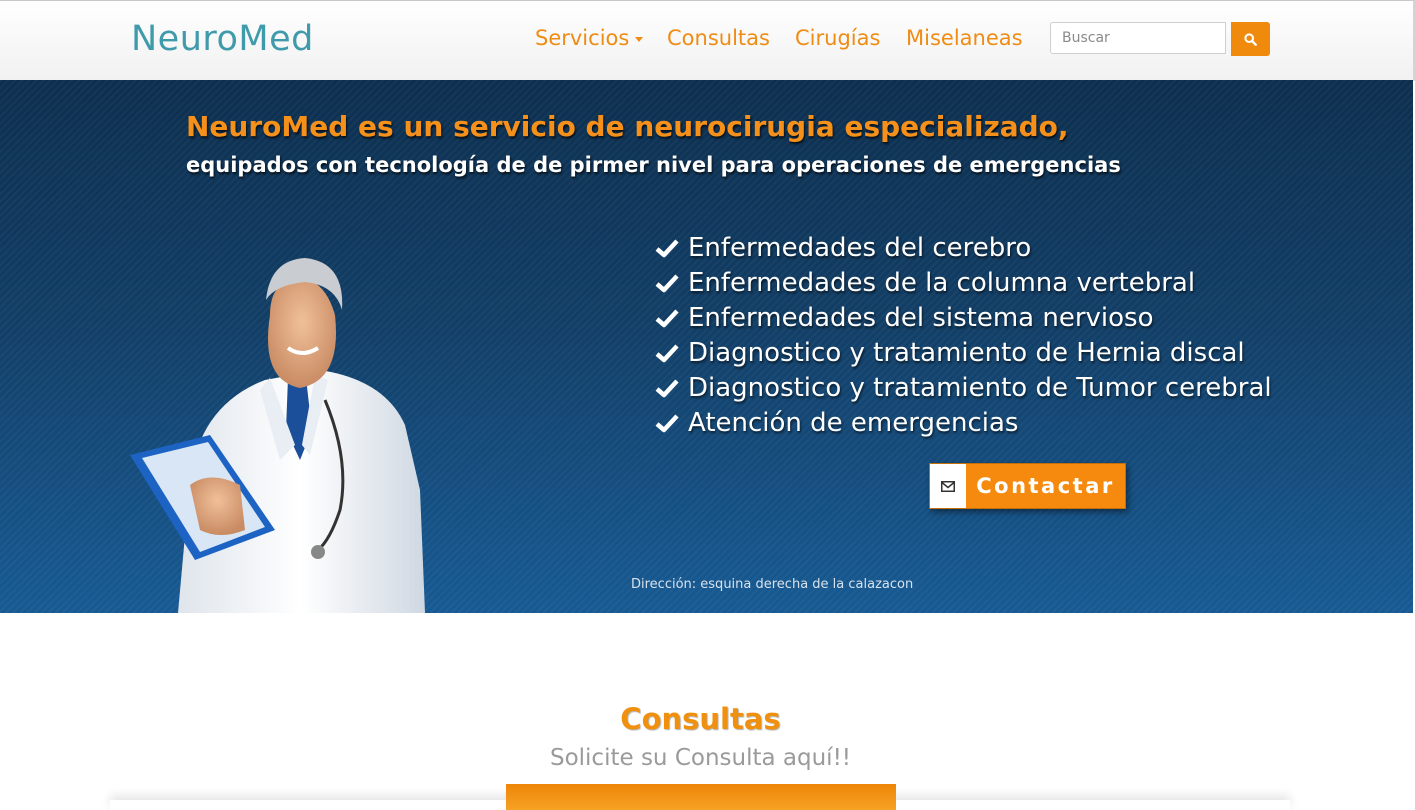 This screenshot has height=810, width=1415. I want to click on nav-servicios-label: Servicios, so click(582, 38).